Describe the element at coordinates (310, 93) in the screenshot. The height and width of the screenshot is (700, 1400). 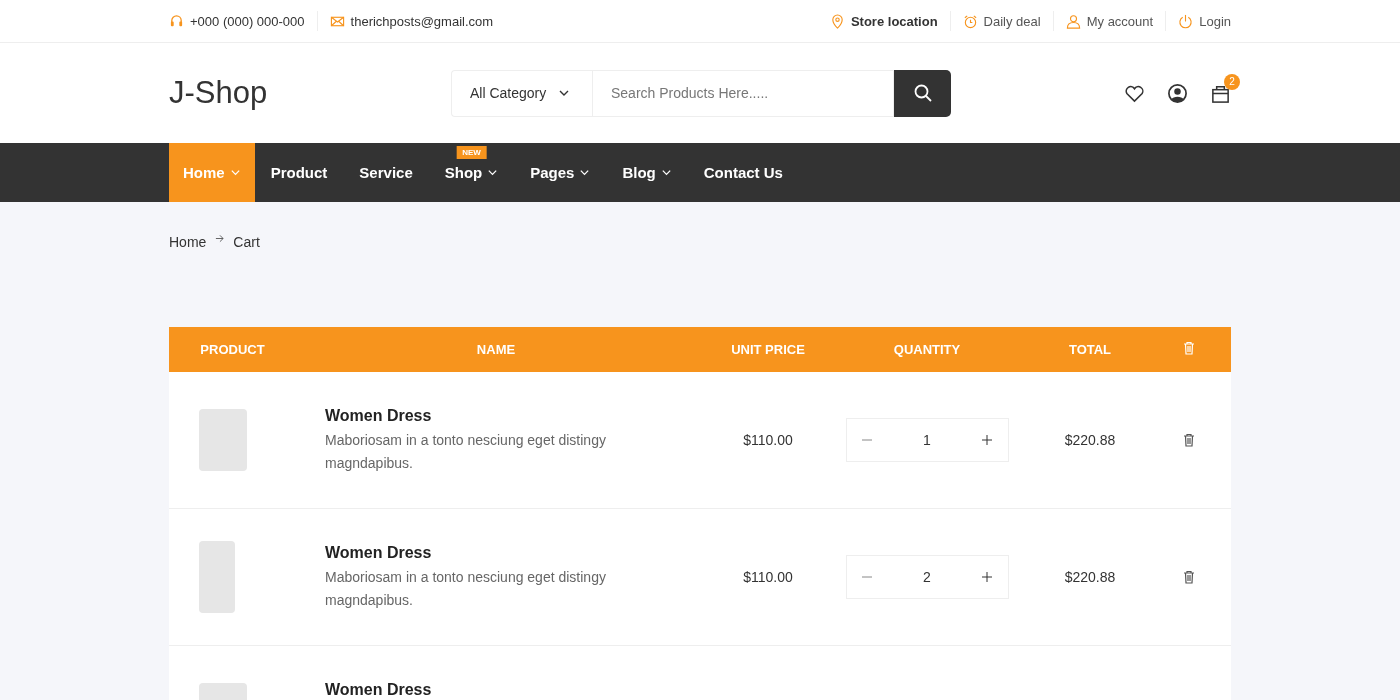
I see `shop-logo: J-Shop` at that location.